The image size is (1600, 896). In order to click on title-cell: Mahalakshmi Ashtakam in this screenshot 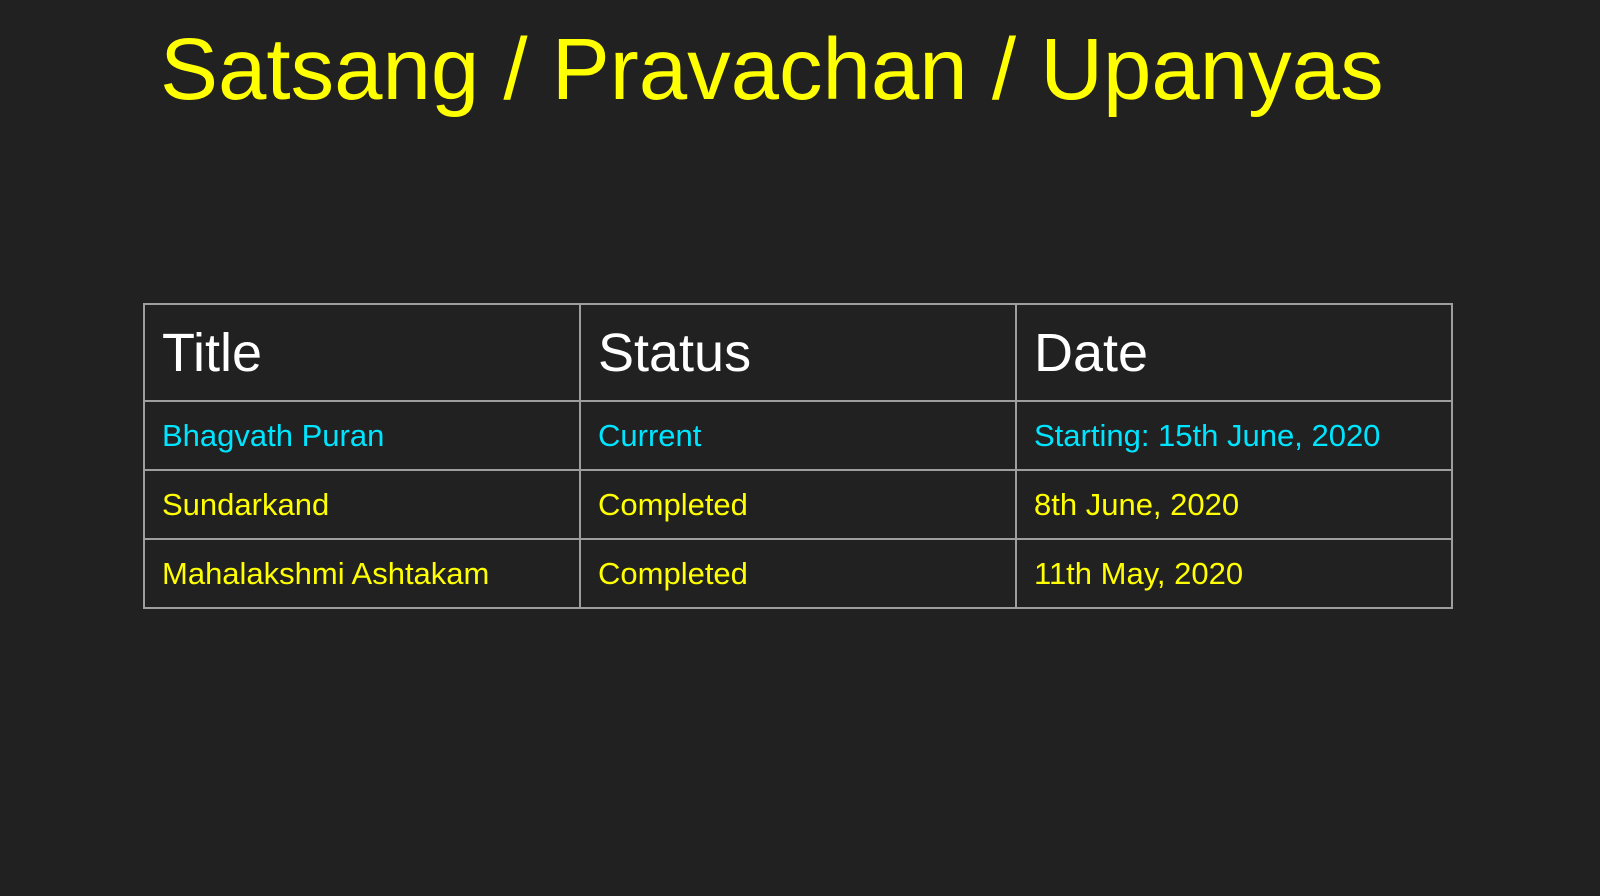, I will do `click(362, 573)`.